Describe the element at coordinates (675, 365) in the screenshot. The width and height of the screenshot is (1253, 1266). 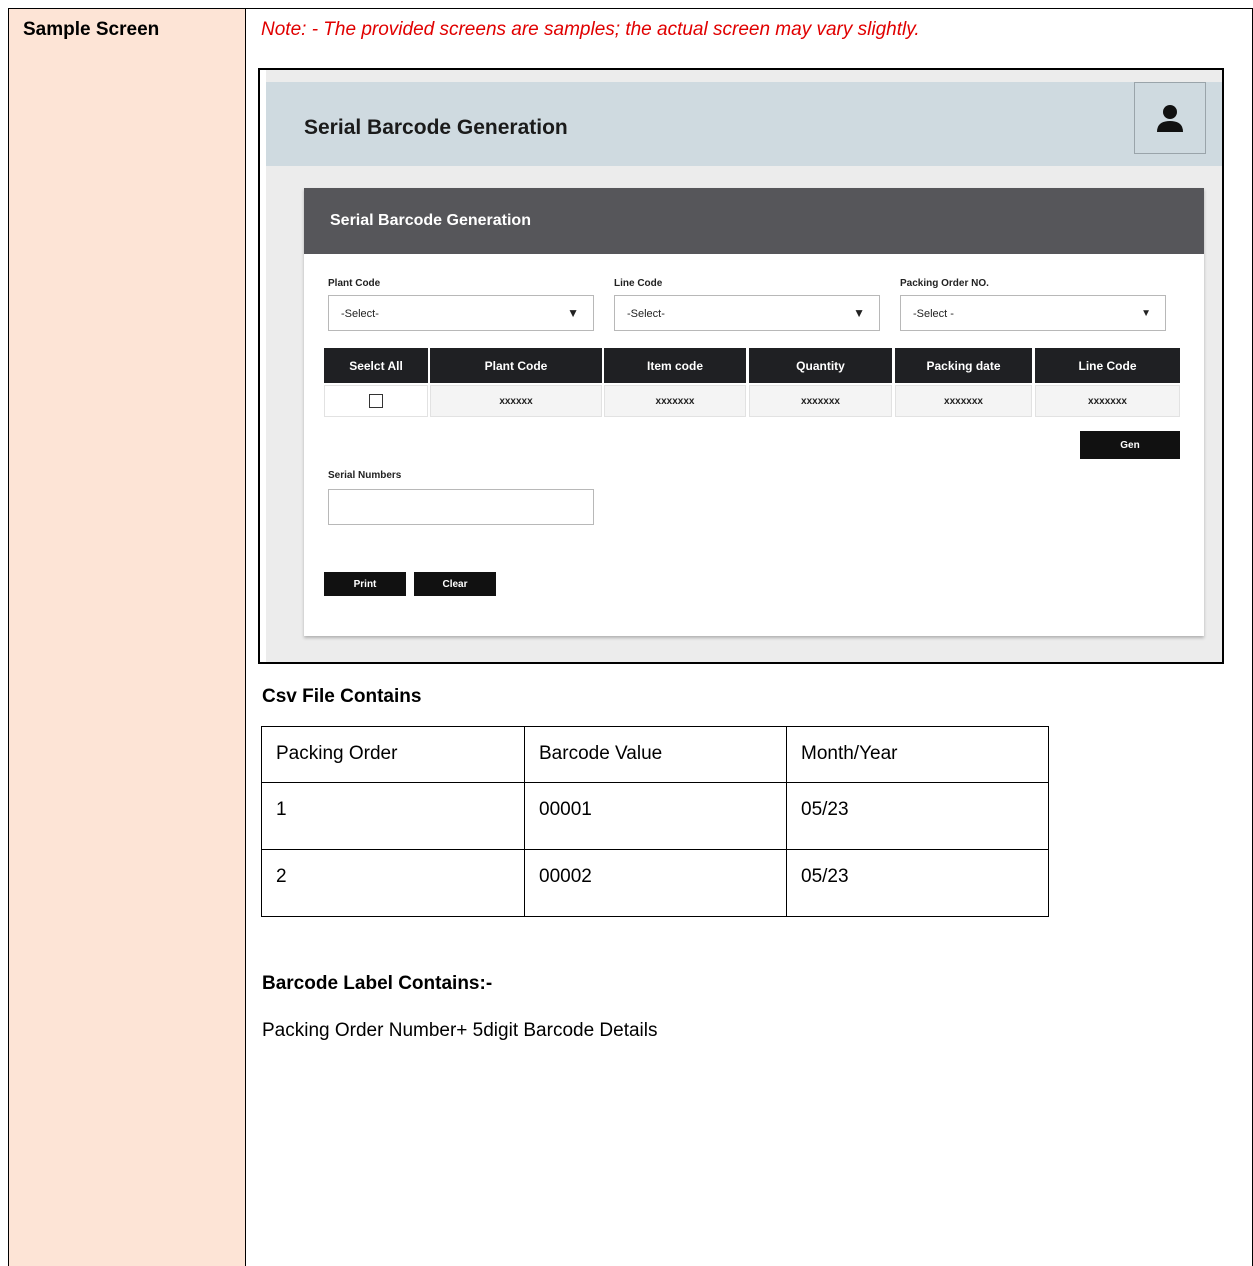
I see `col-item-code: Item code` at that location.